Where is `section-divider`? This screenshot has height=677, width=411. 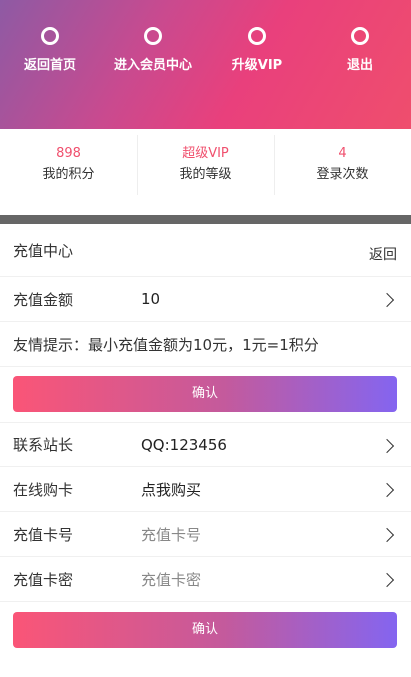
section-divider is located at coordinates (205, 219).